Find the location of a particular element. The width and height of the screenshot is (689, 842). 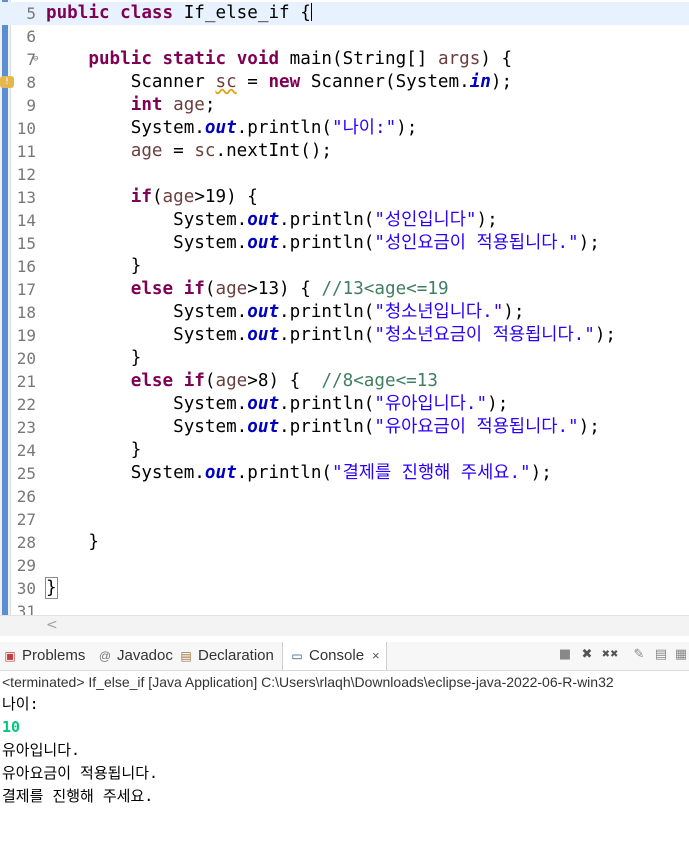

code-line: 13 if(age>19) { is located at coordinates (344, 197).